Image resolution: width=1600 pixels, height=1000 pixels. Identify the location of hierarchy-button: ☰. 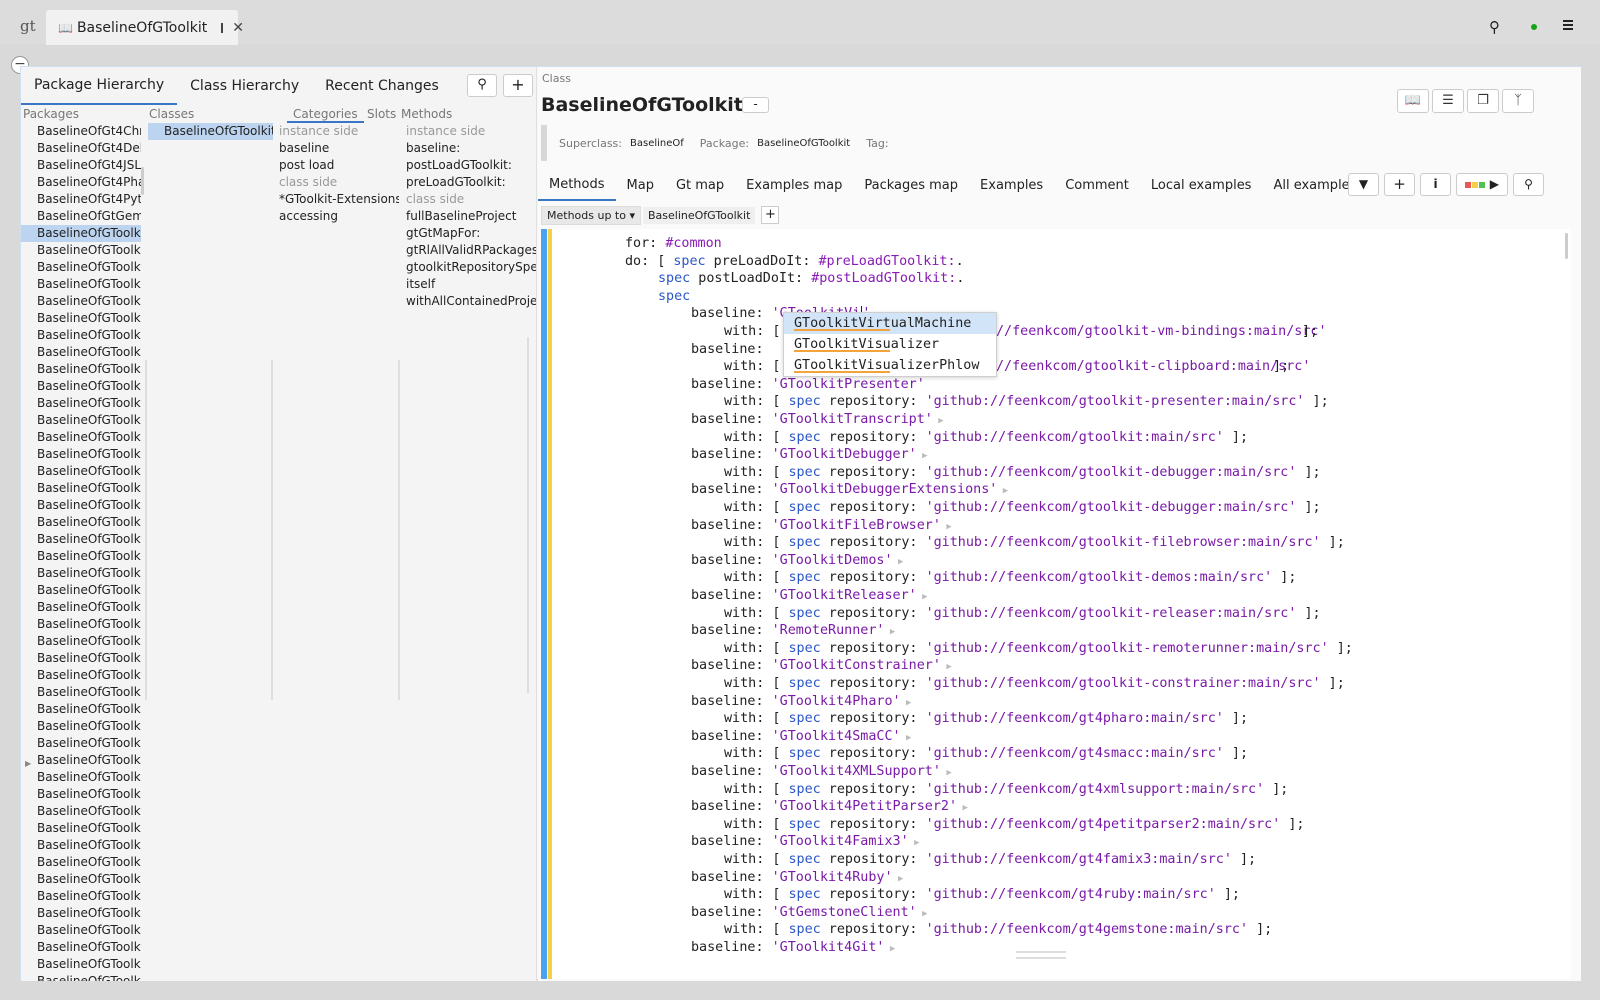
(1448, 101).